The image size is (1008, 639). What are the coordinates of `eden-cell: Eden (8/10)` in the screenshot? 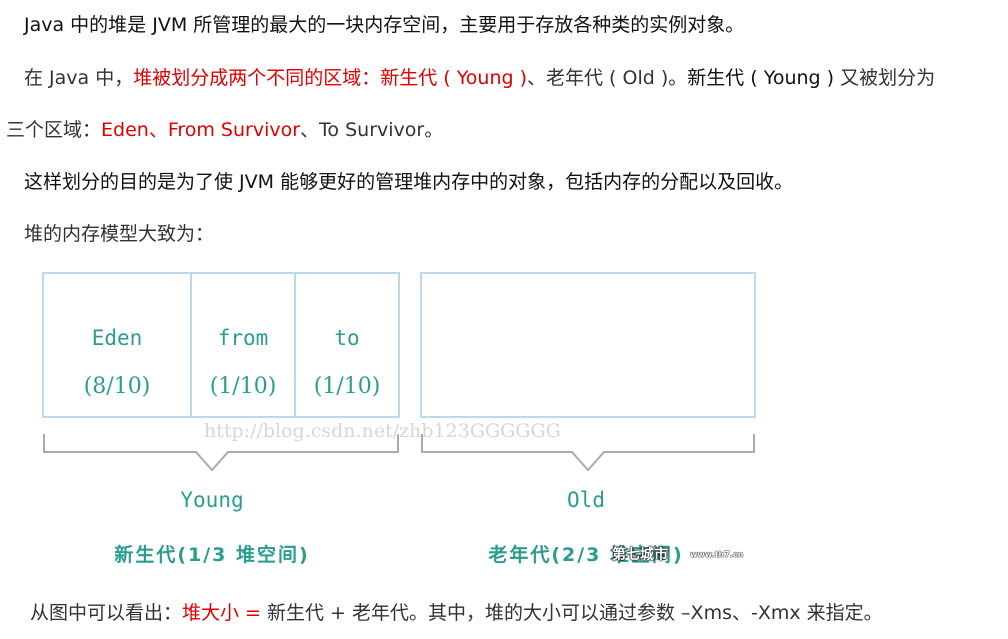 It's located at (117, 345).